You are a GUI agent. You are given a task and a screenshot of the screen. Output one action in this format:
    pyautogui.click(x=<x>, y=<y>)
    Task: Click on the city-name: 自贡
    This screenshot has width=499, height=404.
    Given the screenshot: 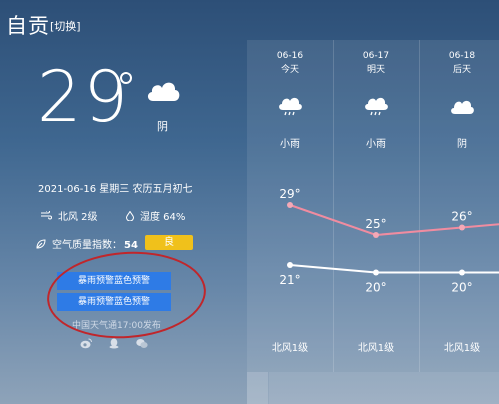 What is the action you would take?
    pyautogui.click(x=28, y=26)
    